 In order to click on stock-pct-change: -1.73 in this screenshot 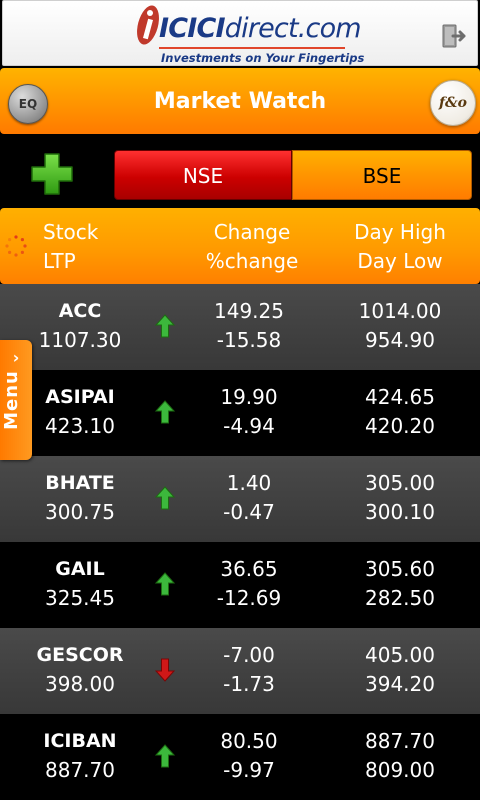, I will do `click(249, 684)`.